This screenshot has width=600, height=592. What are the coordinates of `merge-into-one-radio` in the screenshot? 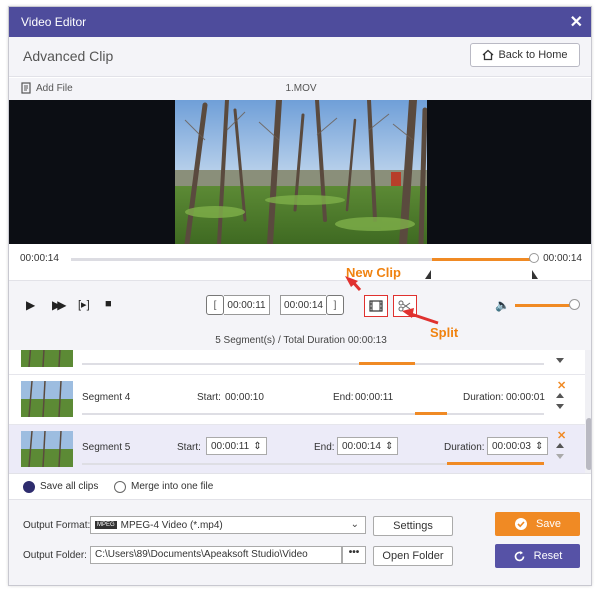 It's located at (120, 487).